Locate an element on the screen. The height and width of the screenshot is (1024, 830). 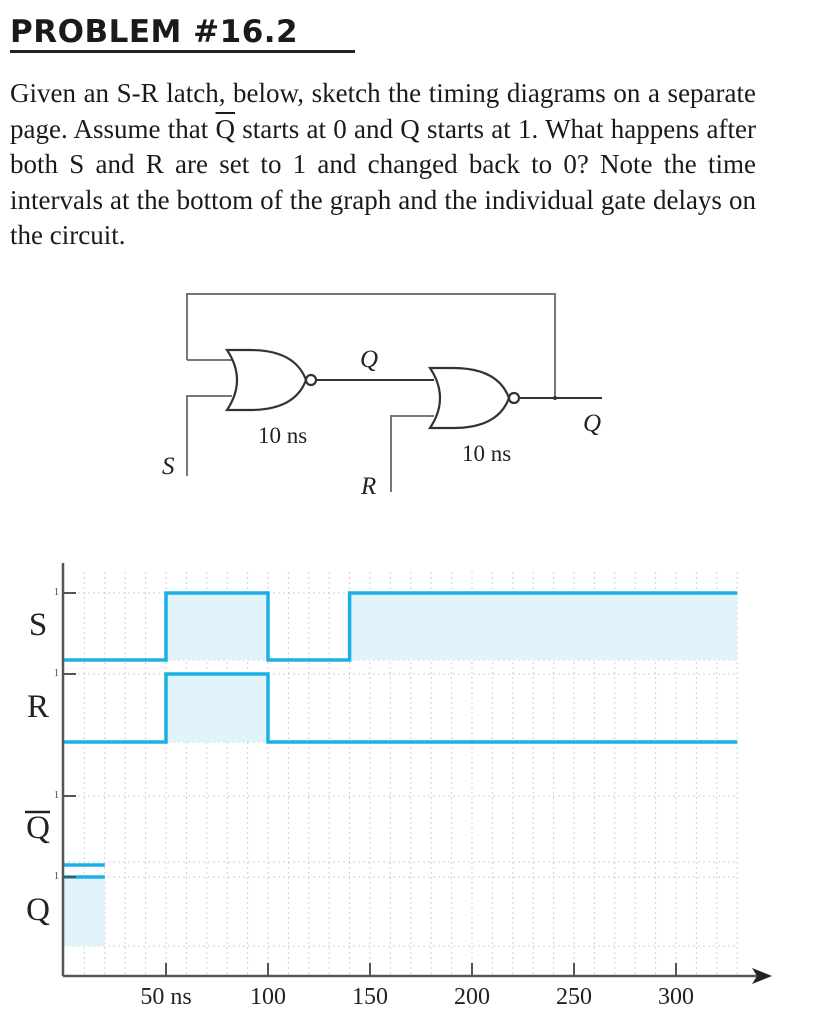
x-tick-label: 150 is located at coordinates (370, 997).